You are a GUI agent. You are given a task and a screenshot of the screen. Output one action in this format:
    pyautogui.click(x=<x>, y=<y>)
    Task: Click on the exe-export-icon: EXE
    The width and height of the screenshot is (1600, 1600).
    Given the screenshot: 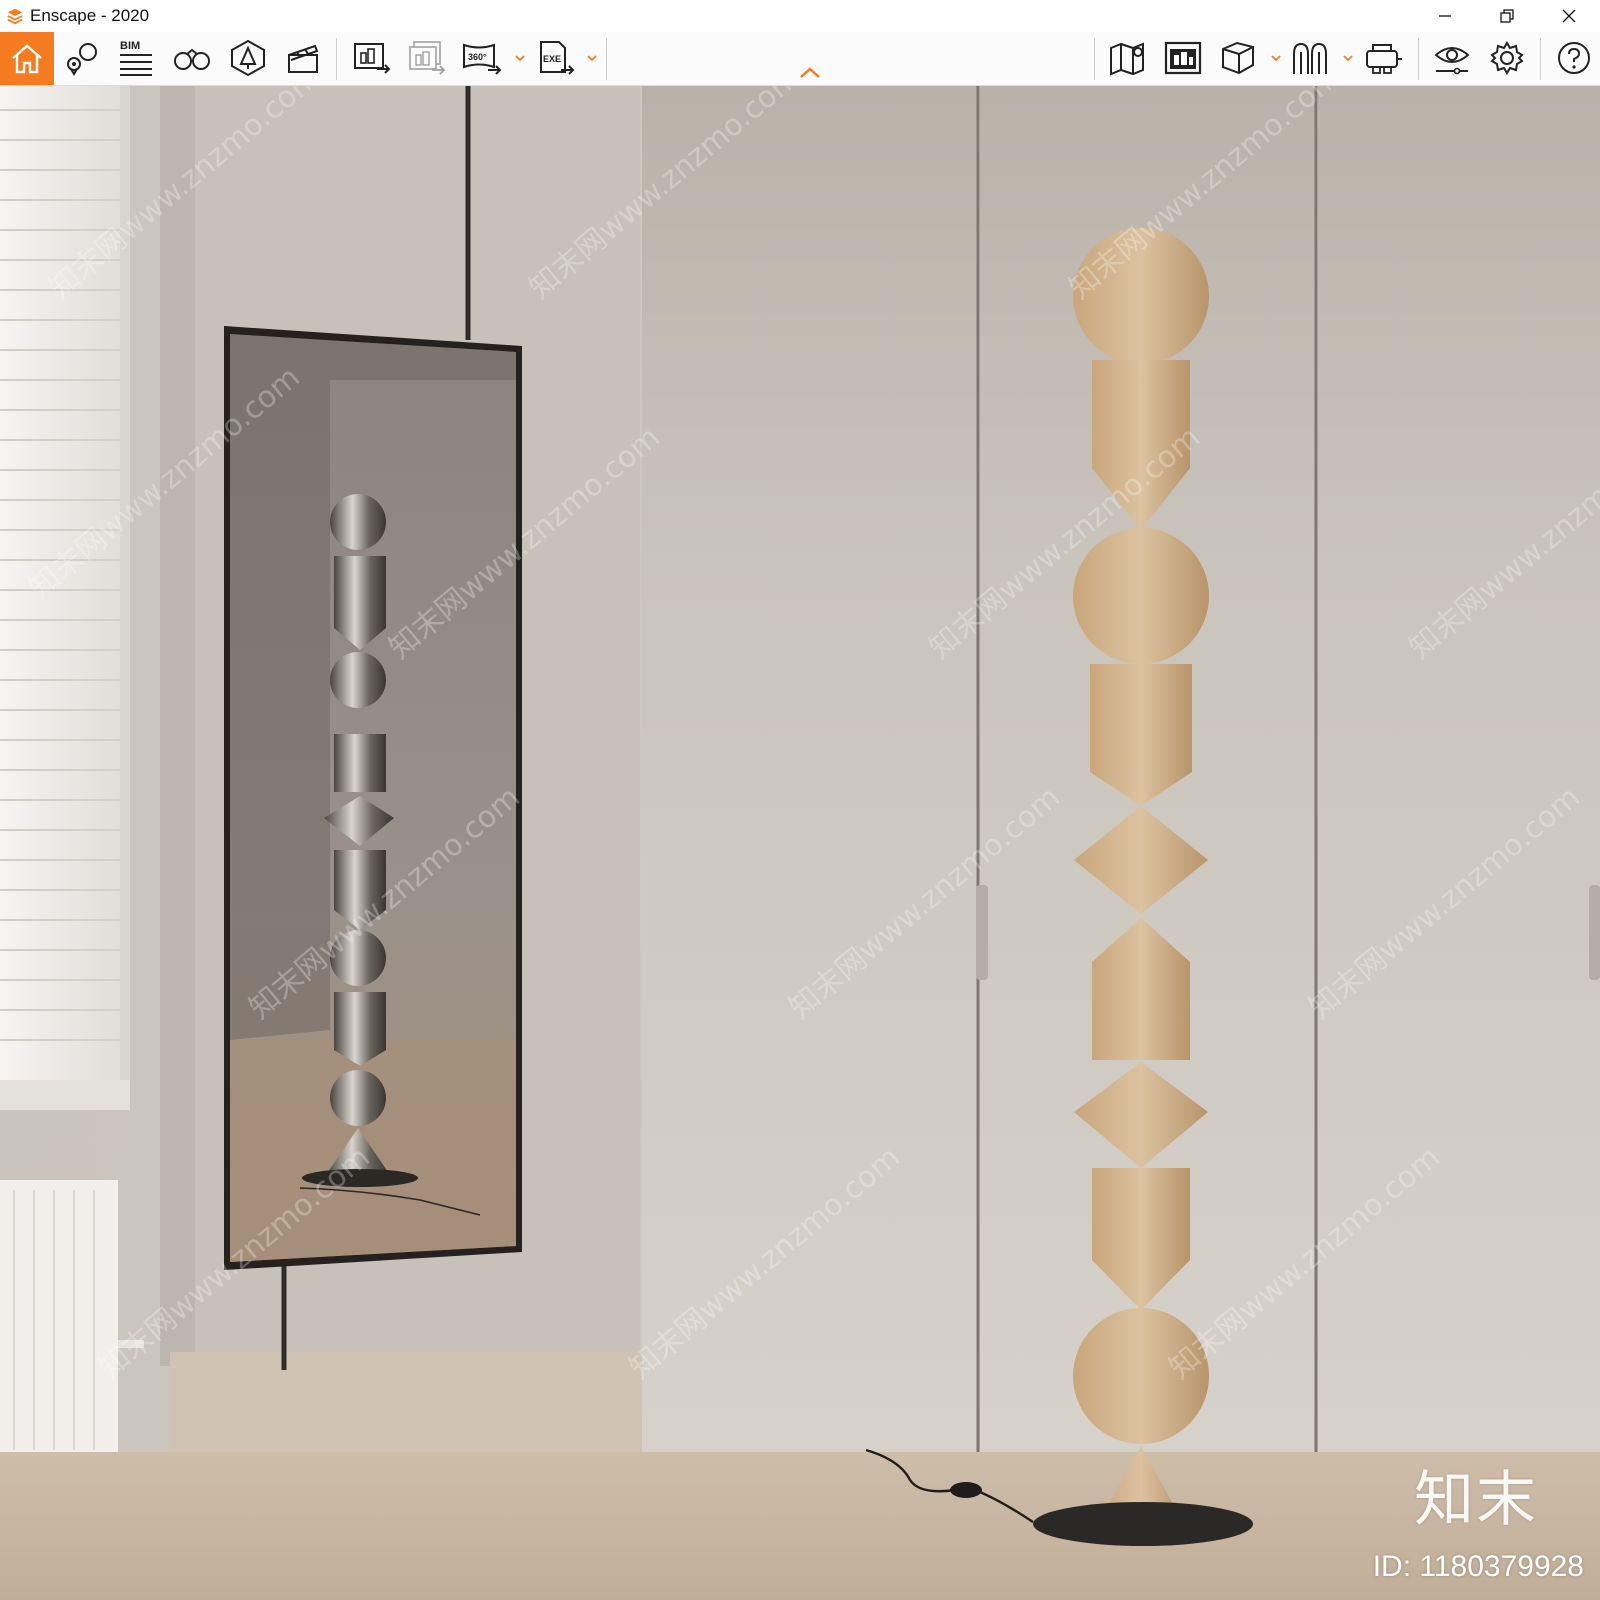 What is the action you would take?
    pyautogui.click(x=557, y=58)
    